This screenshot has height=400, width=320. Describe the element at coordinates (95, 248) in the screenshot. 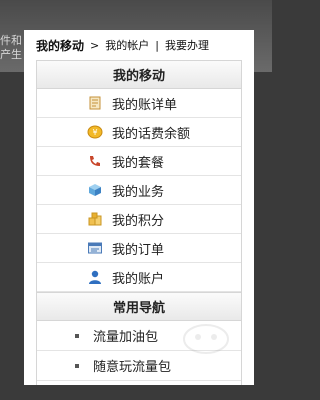

I see `order-icon` at that location.